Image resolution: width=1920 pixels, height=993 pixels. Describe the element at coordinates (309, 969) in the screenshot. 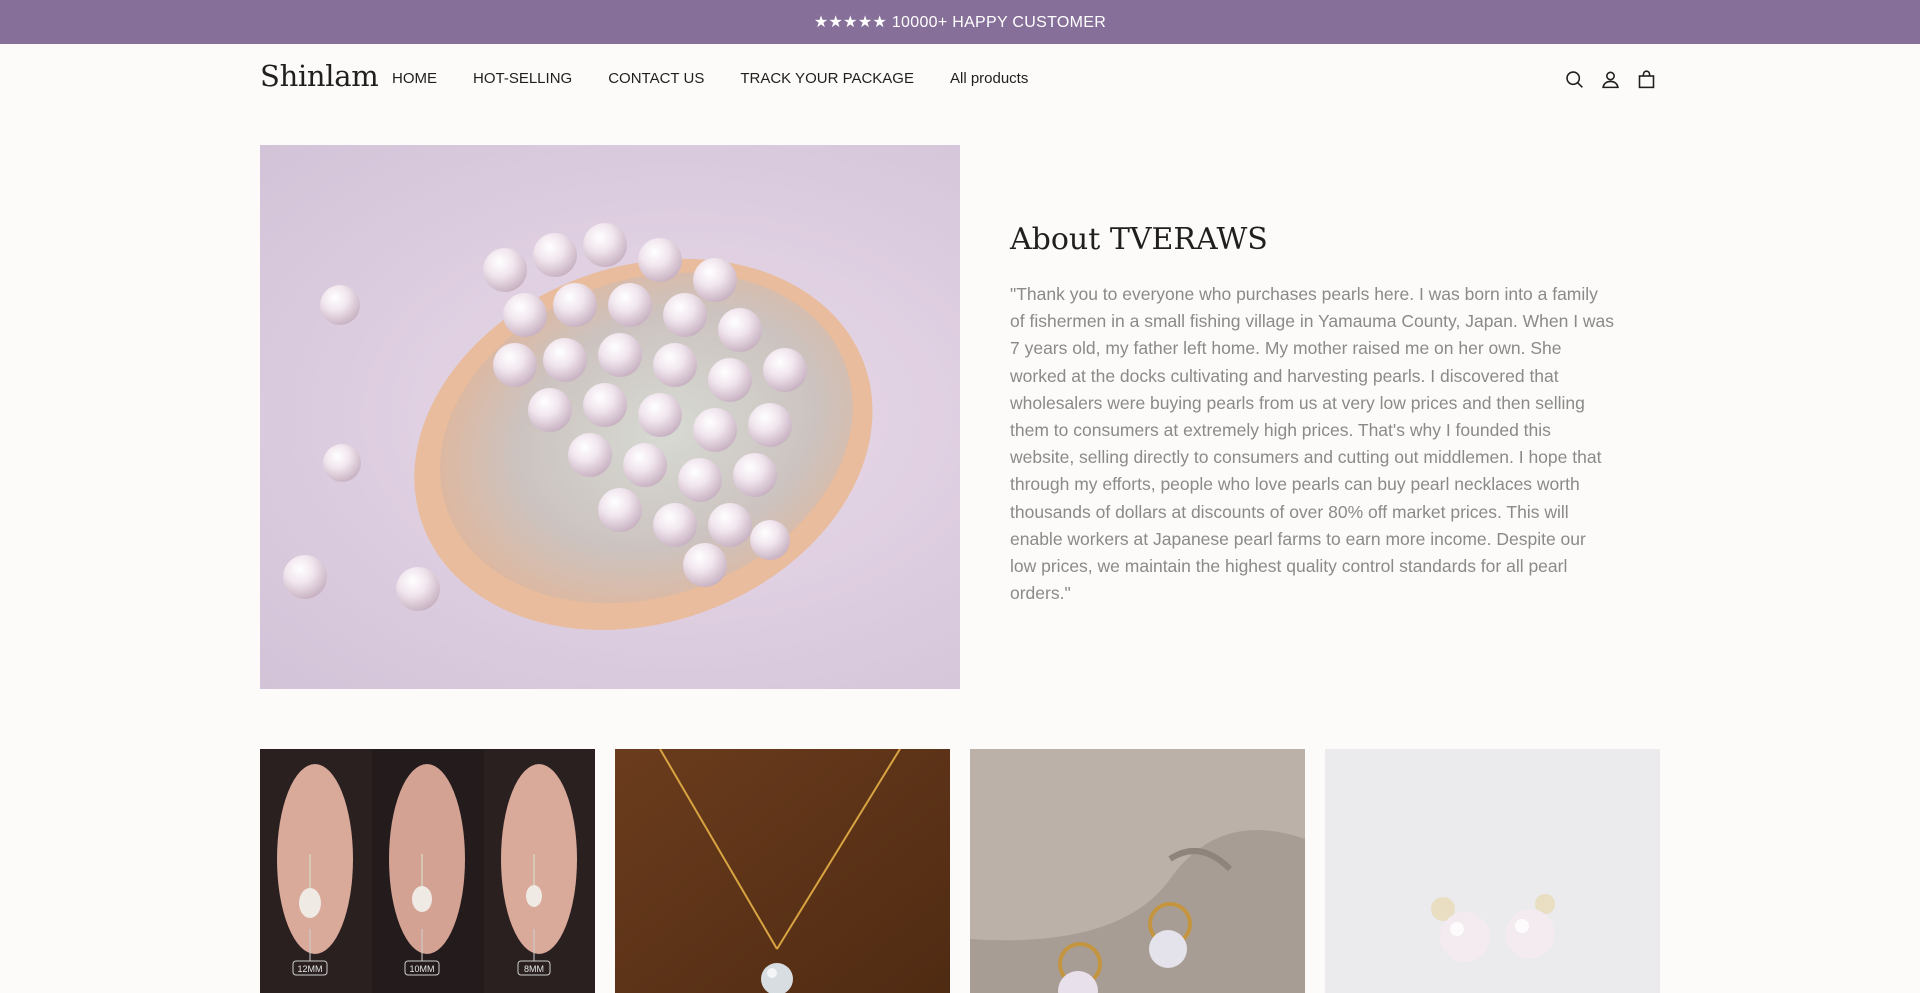

I see `size-label-12mm: 12MM` at that location.